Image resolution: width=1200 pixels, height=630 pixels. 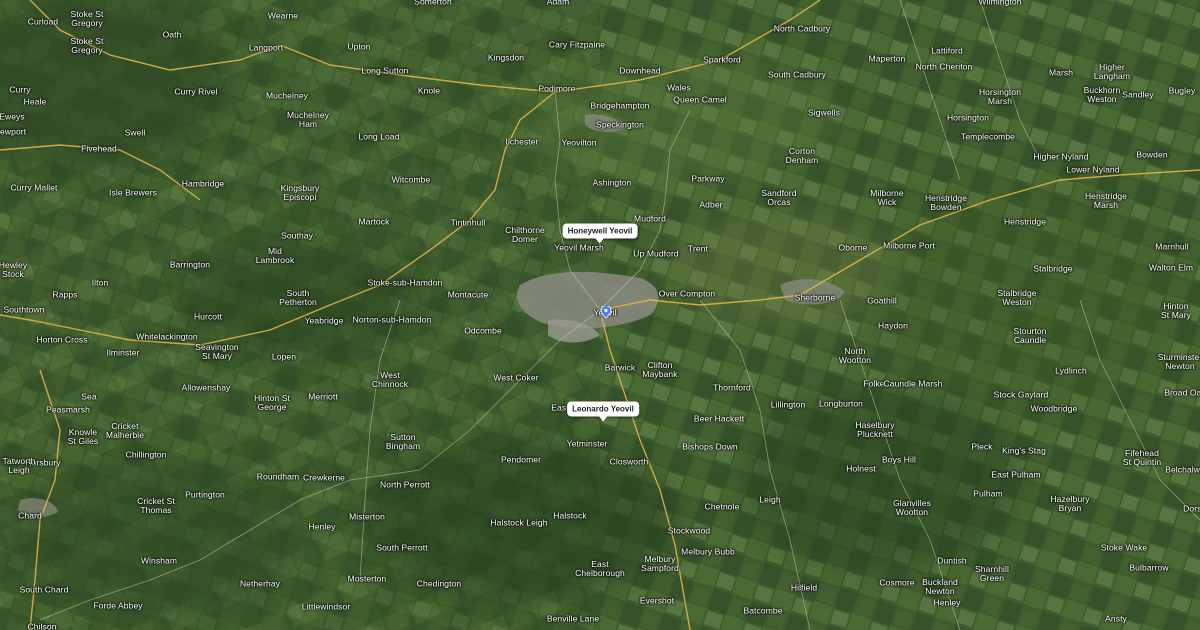 What do you see at coordinates (770, 499) in the screenshot?
I see `place-label: Leigh` at bounding box center [770, 499].